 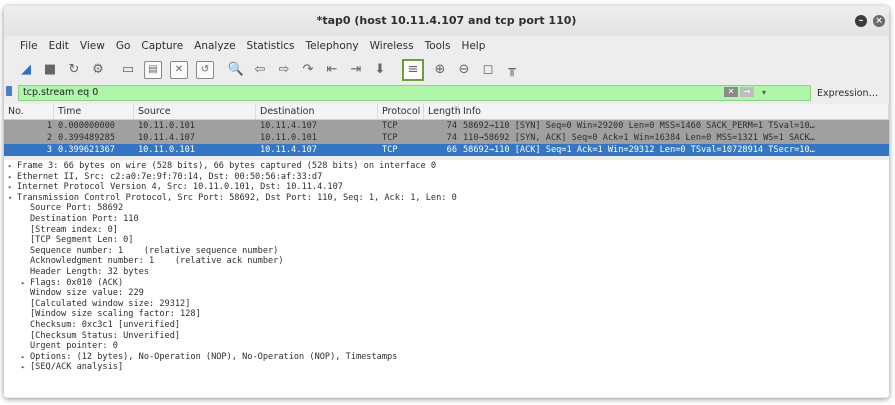 I want to click on packet-cell-time: 0.399621367, so click(x=86, y=150).